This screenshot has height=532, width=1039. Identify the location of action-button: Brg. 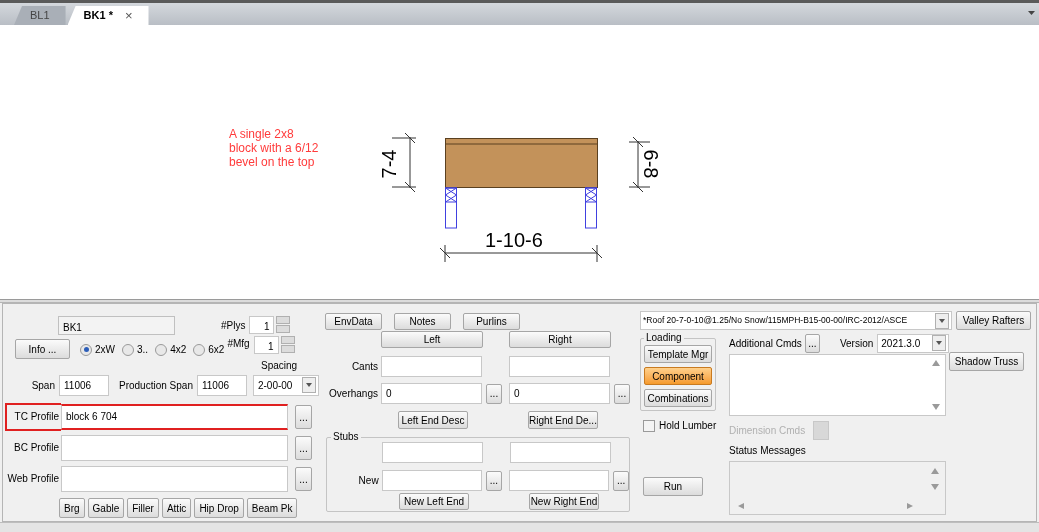
(72, 508).